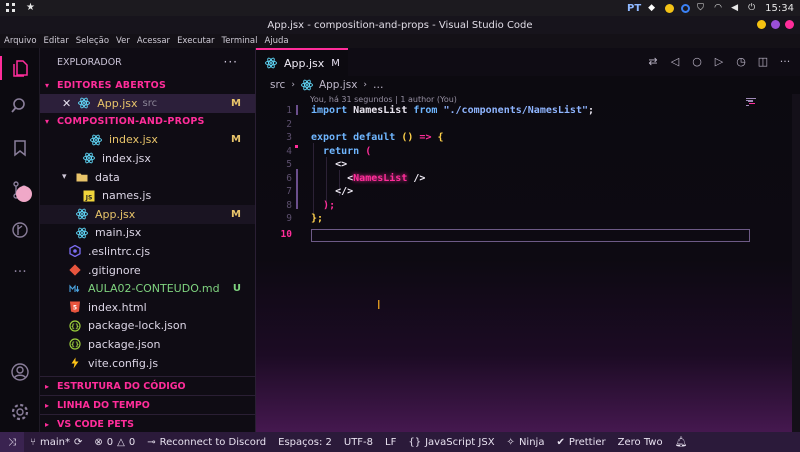  Describe the element at coordinates (779, 8) in the screenshot. I see `clock: 15:34` at that location.